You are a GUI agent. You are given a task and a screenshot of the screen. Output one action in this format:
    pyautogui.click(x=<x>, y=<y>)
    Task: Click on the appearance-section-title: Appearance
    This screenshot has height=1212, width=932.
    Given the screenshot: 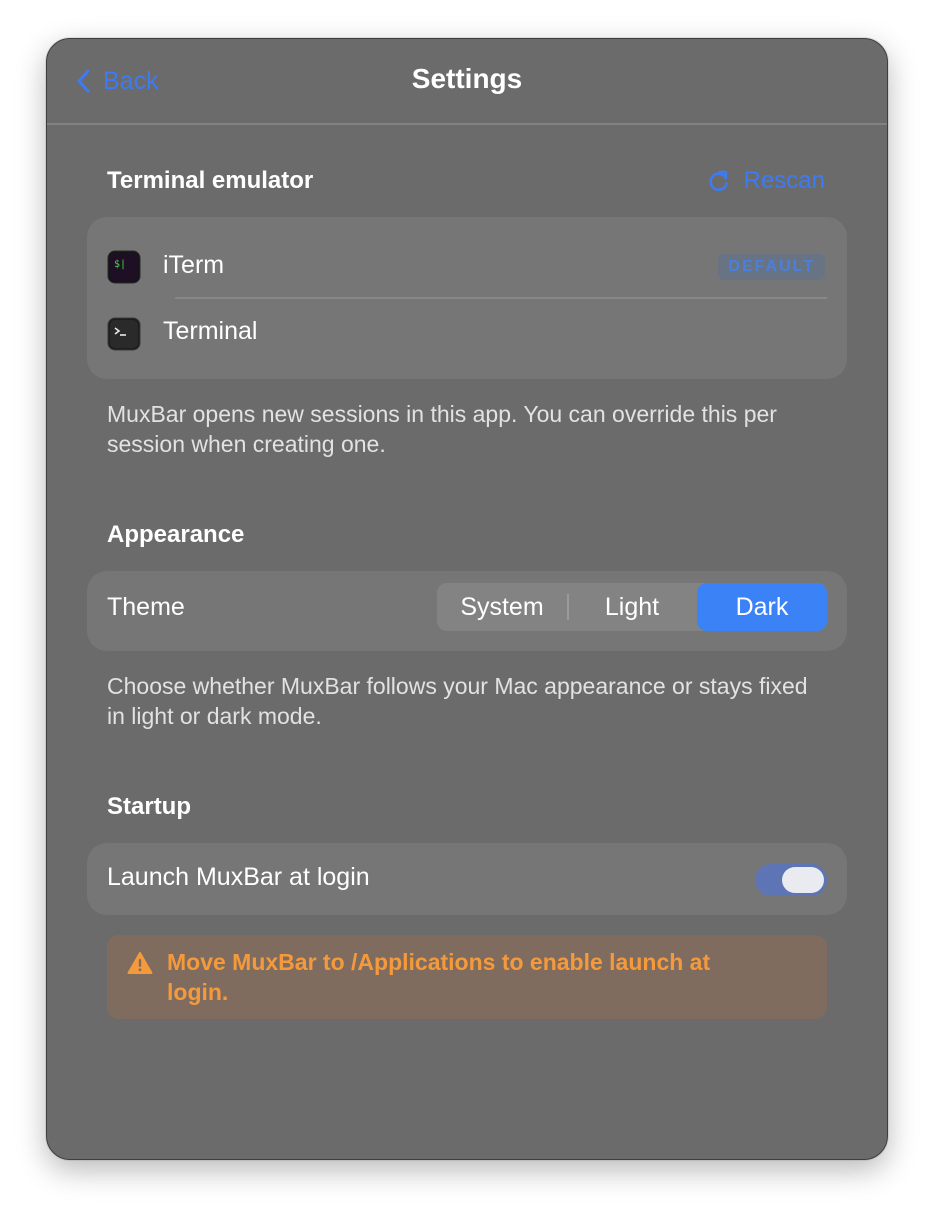 What is the action you would take?
    pyautogui.click(x=176, y=534)
    